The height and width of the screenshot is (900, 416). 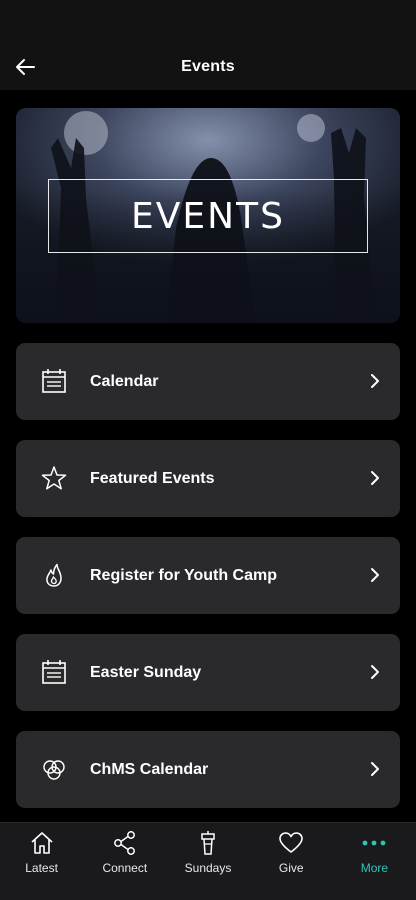 I want to click on tab-more: More, so click(x=374, y=861).